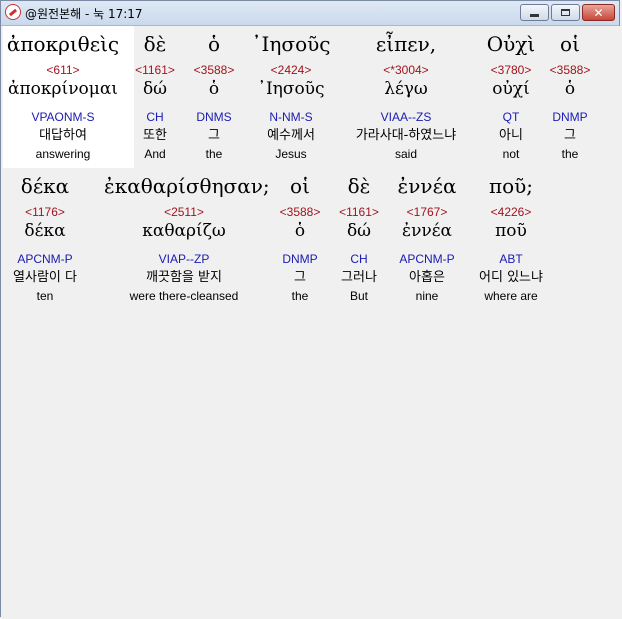 The width and height of the screenshot is (622, 619). I want to click on word-strong: <3588>, so click(556, 70).